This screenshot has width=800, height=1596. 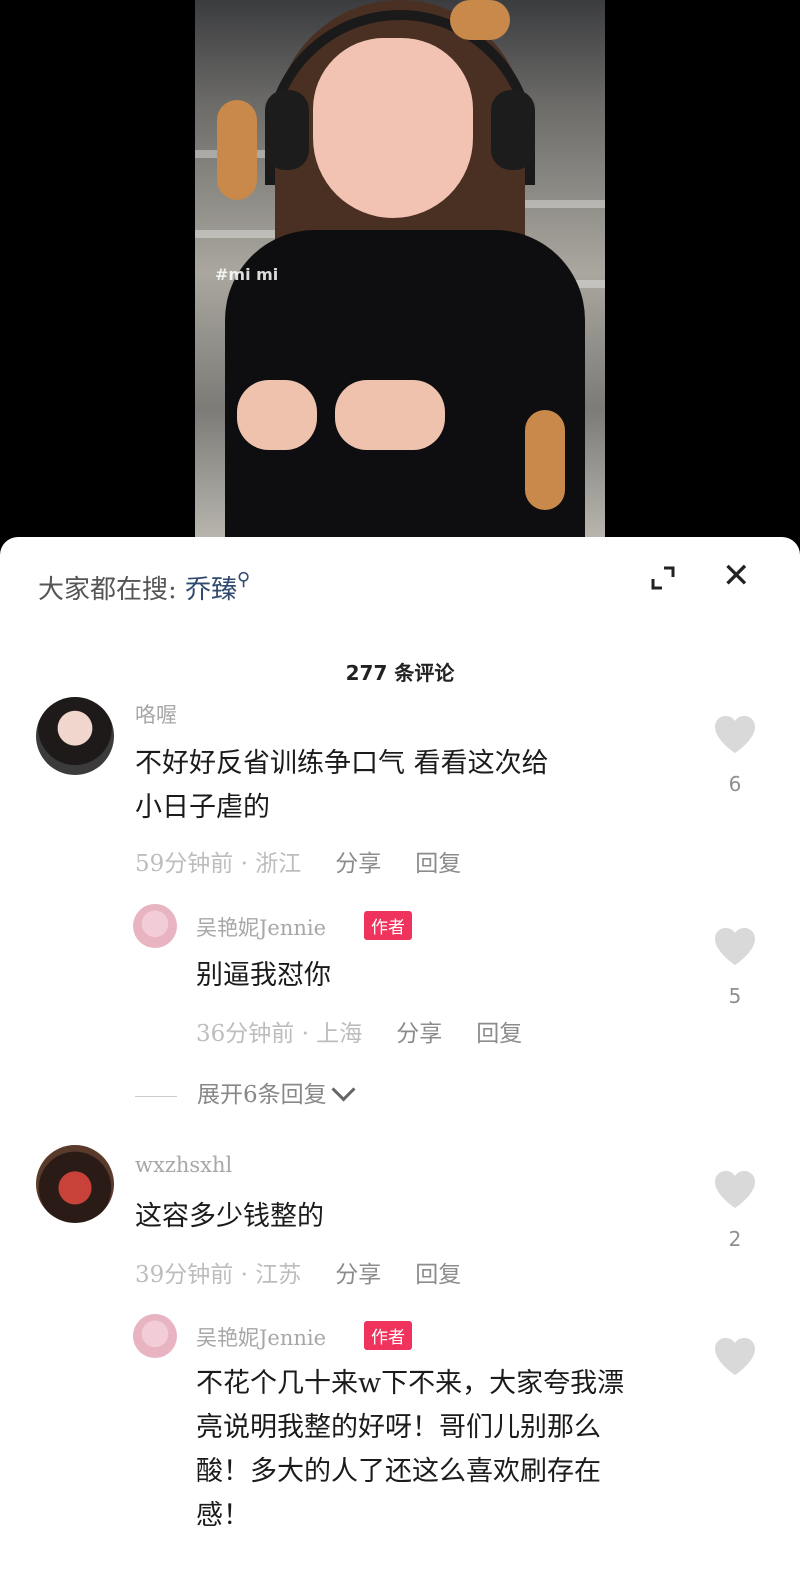 I want to click on comment-time: 39分钟前, so click(x=184, y=1275).